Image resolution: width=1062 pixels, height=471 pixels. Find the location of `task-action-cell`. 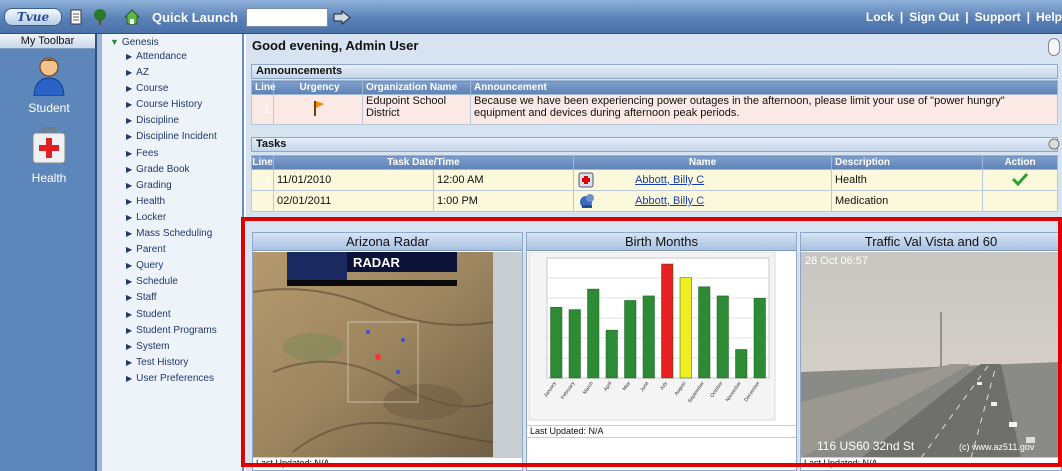

task-action-cell is located at coordinates (1020, 180).